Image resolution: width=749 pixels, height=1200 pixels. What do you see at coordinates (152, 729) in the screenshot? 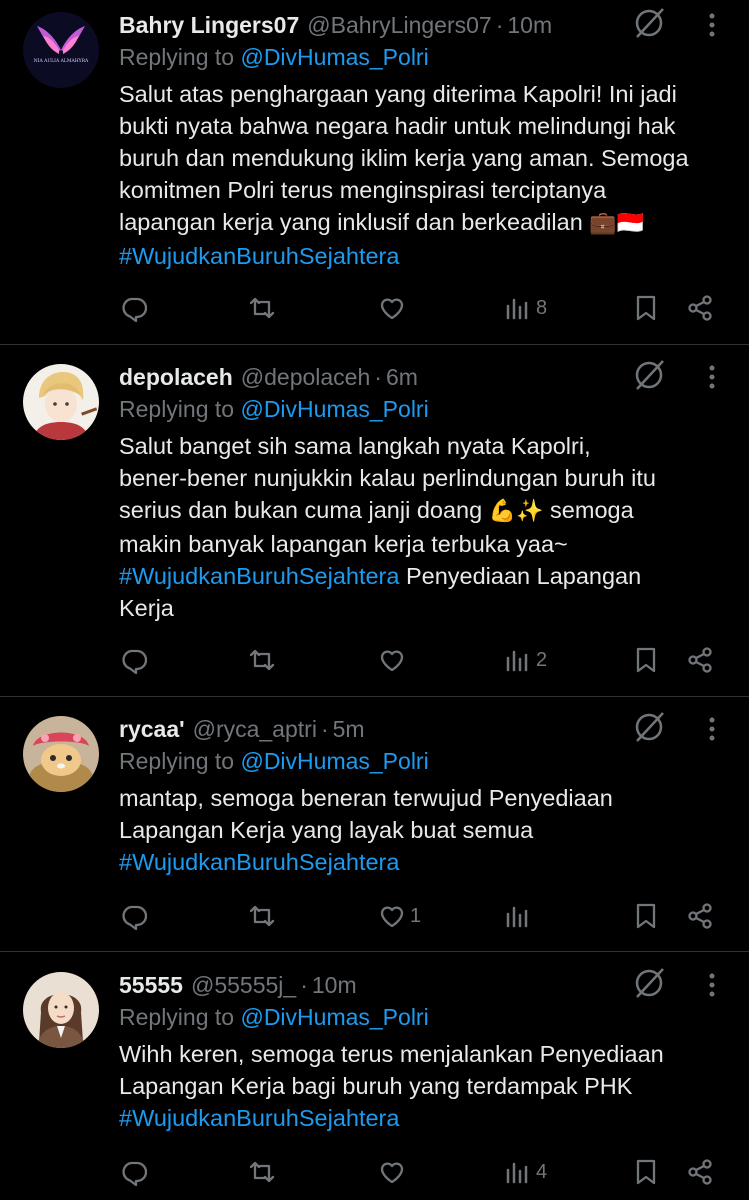
I see `display-name: rycaa'` at bounding box center [152, 729].